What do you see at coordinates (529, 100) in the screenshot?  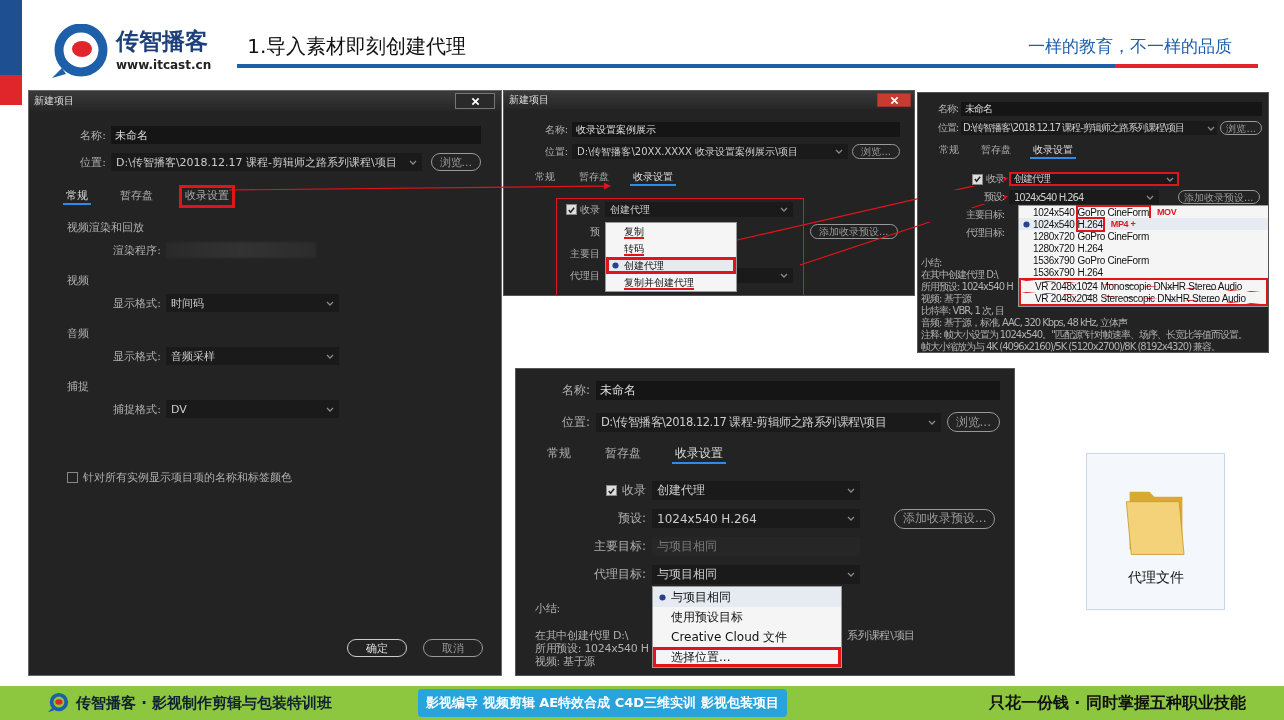 I see `dialog-title: 新建项目` at bounding box center [529, 100].